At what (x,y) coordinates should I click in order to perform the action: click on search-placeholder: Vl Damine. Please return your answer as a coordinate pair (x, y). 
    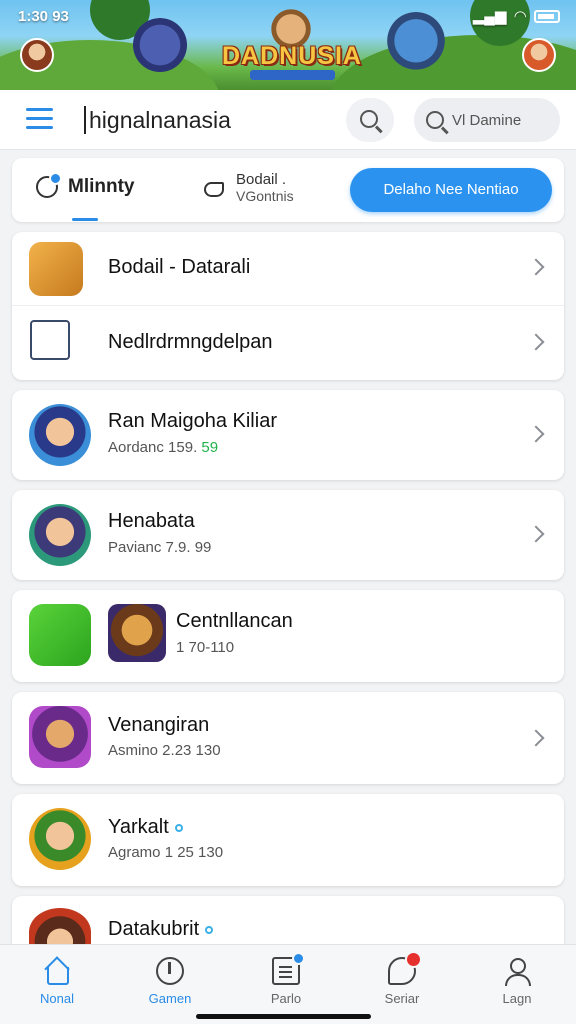
    Looking at the image, I should click on (487, 120).